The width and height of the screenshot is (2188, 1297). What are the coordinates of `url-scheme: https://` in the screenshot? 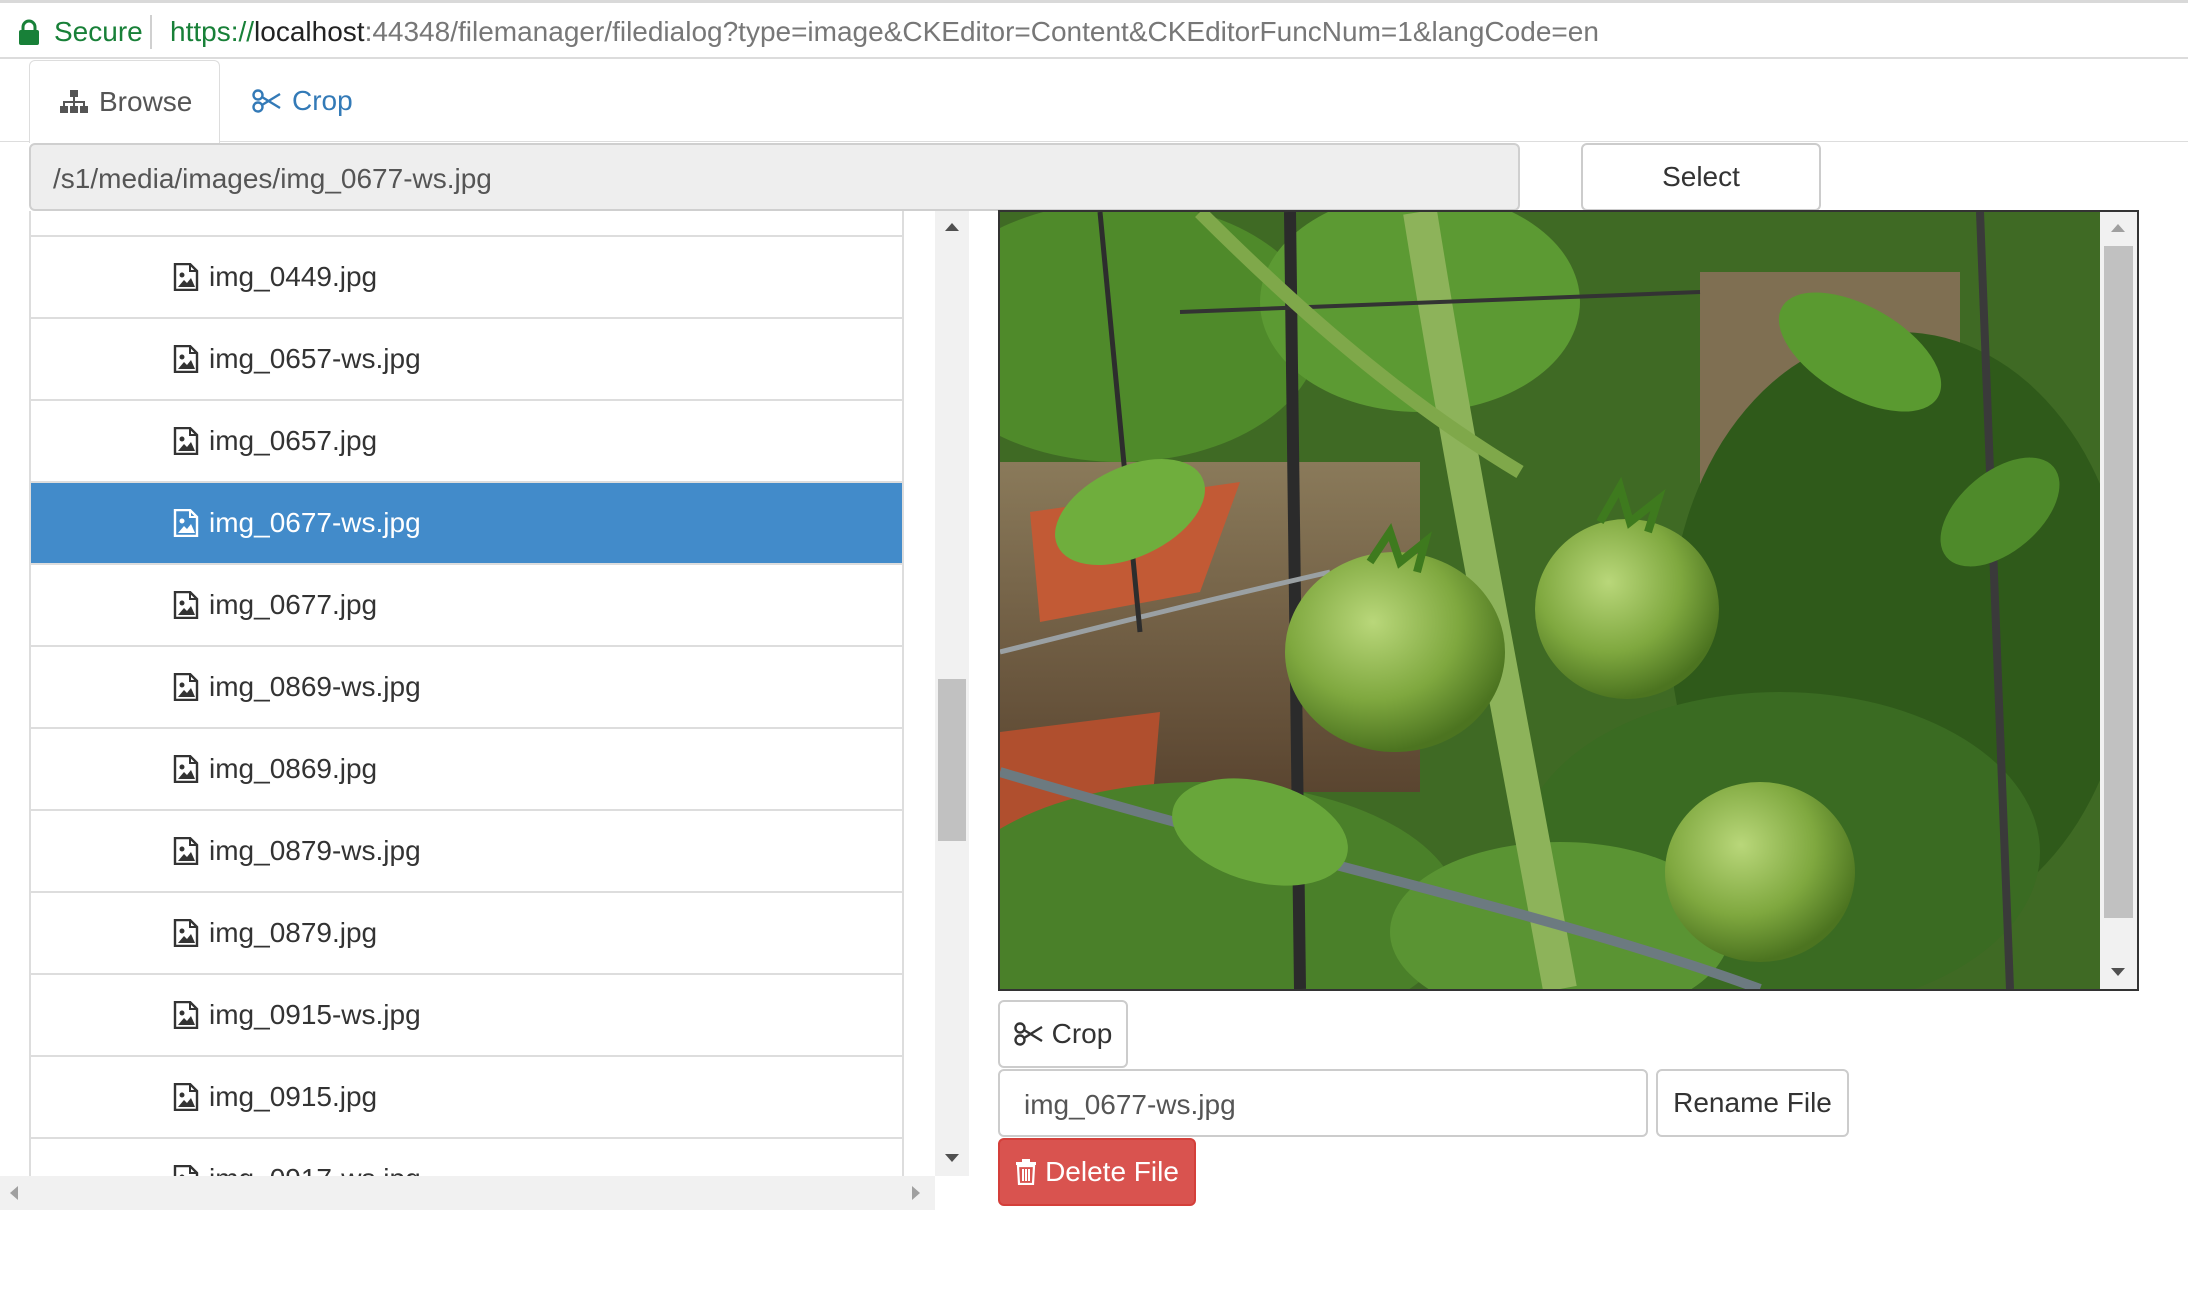 It's located at (212, 31).